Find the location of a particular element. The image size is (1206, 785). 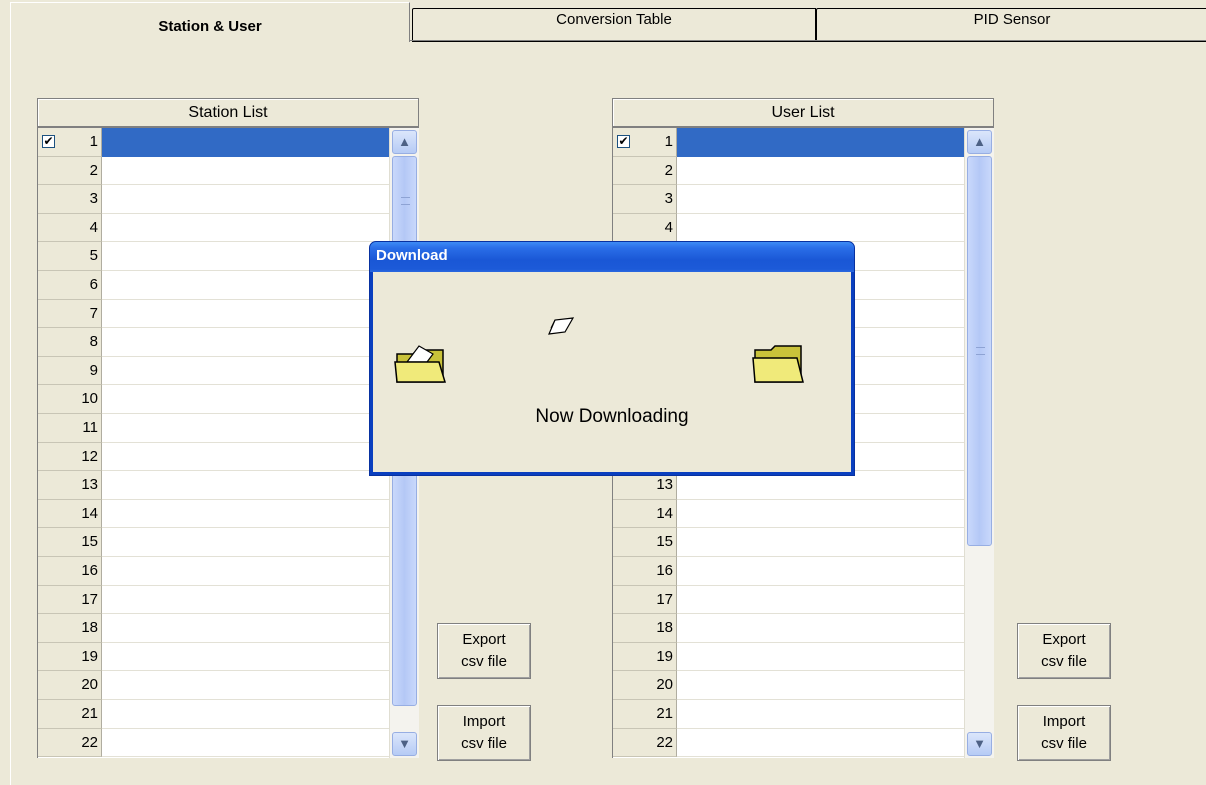

station-row: 5 is located at coordinates (214, 256).